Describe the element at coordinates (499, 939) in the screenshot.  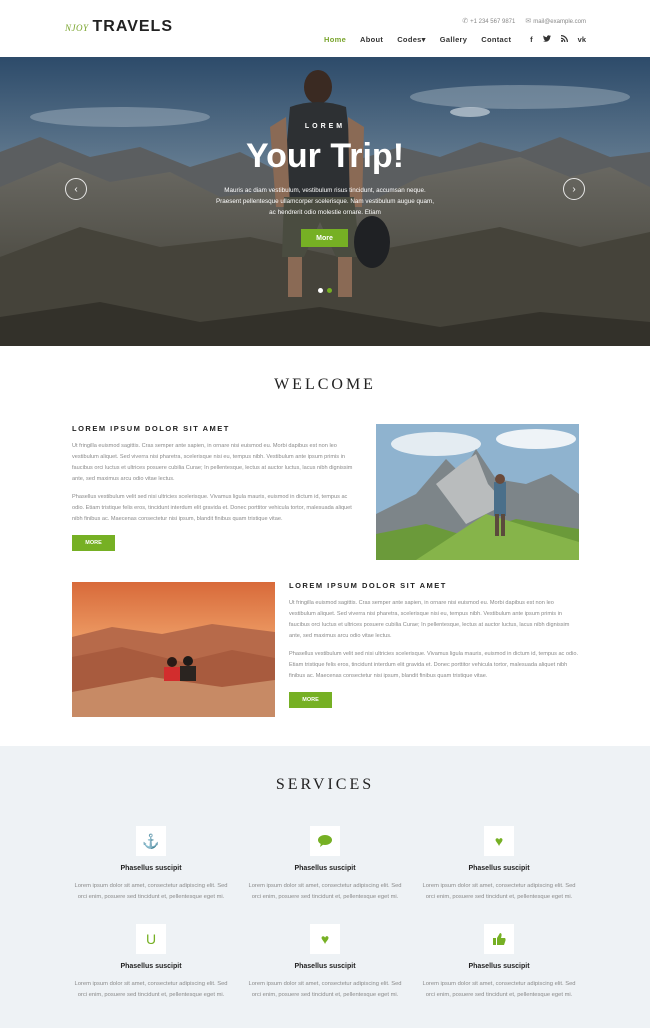
I see `thumbs-up-icon` at that location.